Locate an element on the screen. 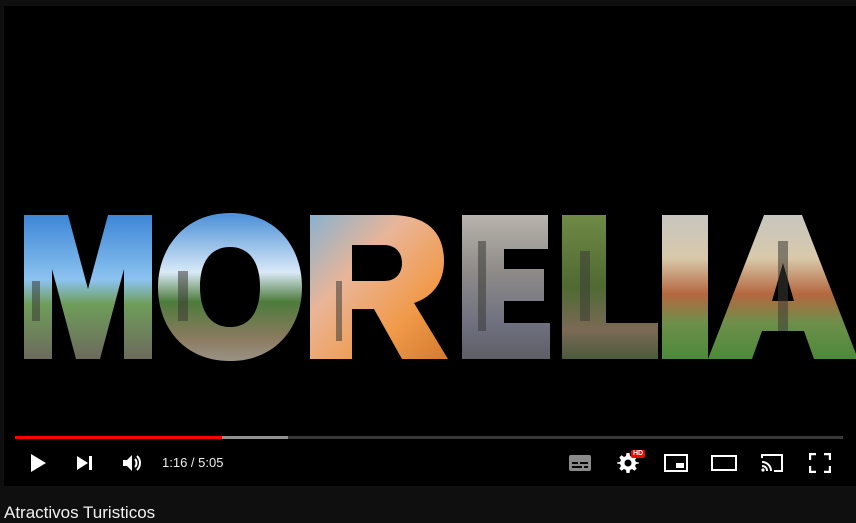 Image resolution: width=856 pixels, height=523 pixels. letter-i is located at coordinates (685, 287).